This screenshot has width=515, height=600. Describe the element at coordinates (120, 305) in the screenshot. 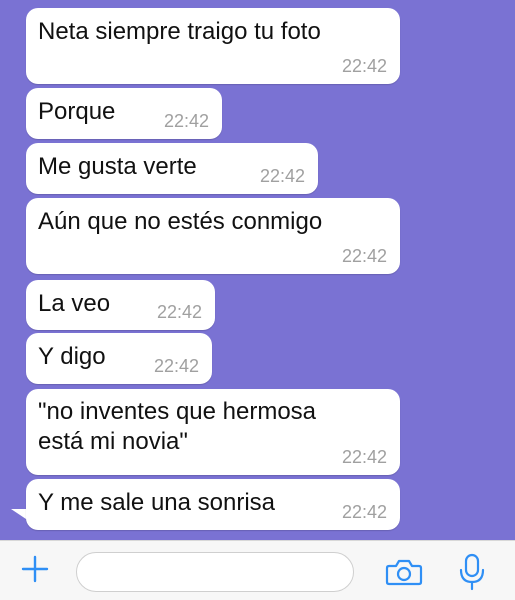

I see `message-bubble-5: La veo 22:42` at that location.